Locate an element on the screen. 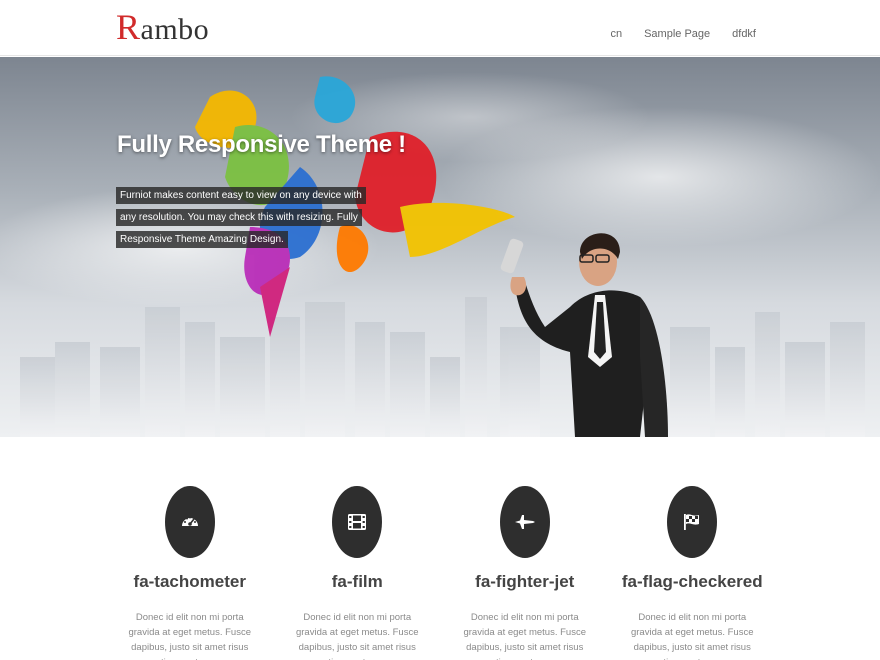 This screenshot has height=660, width=880. nav-item-dfdkf: dfdkf is located at coordinates (744, 34).